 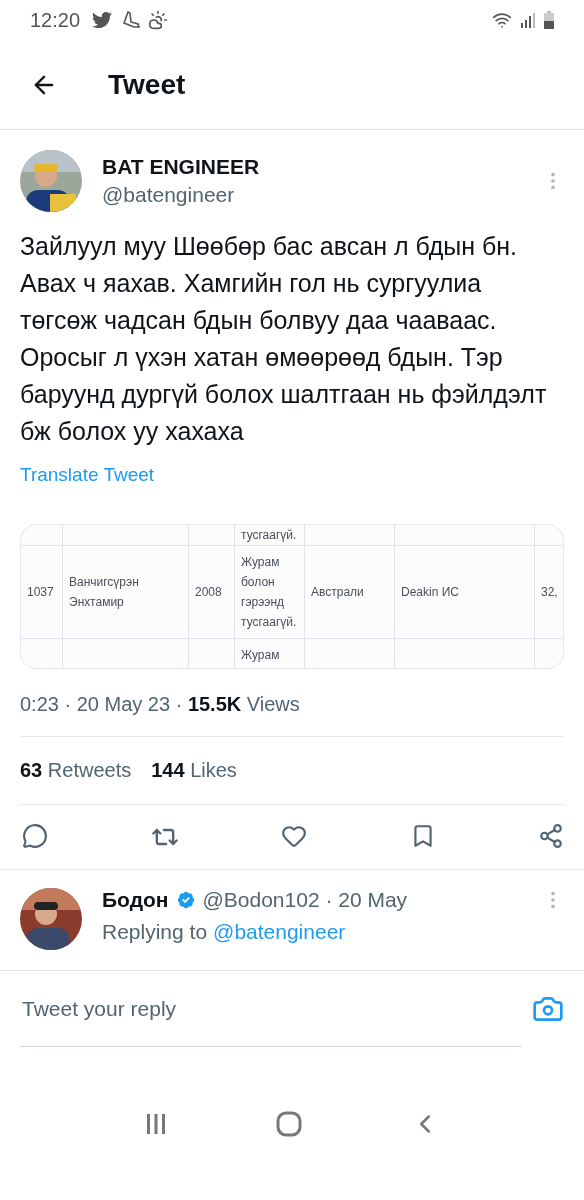 What do you see at coordinates (270, 592) in the screenshot?
I see `table-cell: Журам болон гэрээнд тусгаагүй.` at bounding box center [270, 592].